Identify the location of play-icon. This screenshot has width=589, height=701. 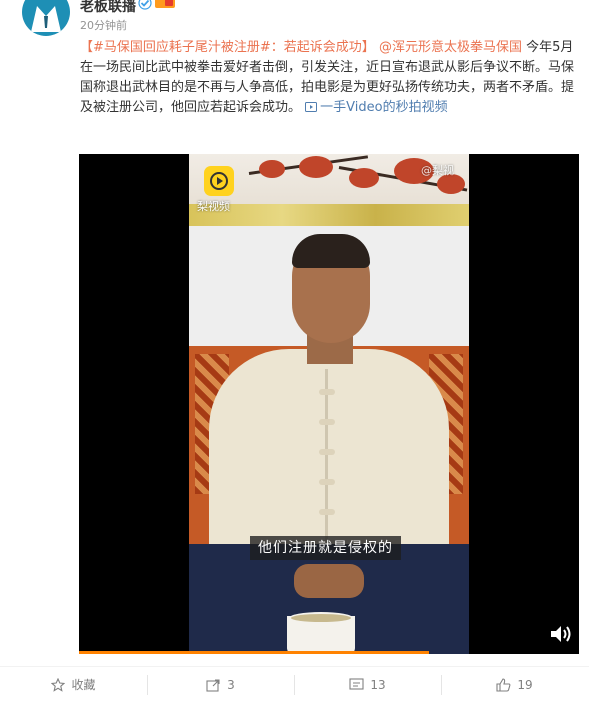
(219, 181).